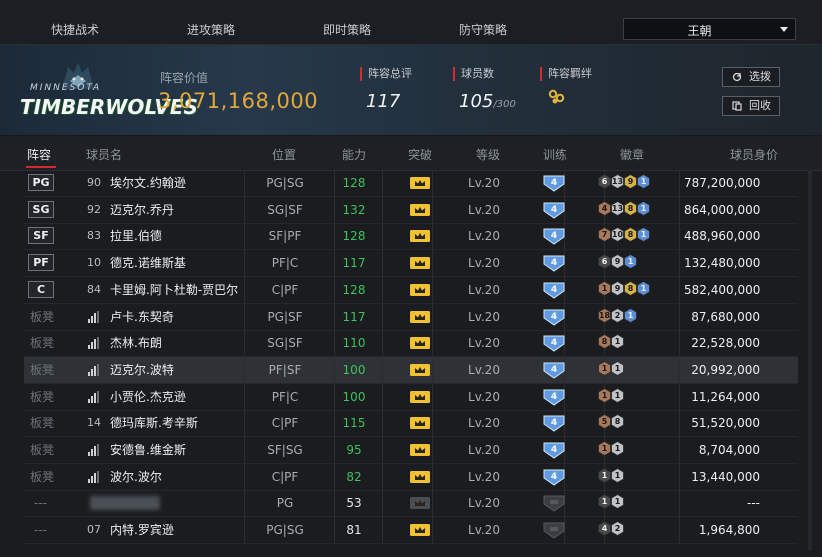  I want to click on table-row: 板凳 波尔.波尔 C|PF 82 Lv.20 4 1 1 13,440,000, so click(411, 477).